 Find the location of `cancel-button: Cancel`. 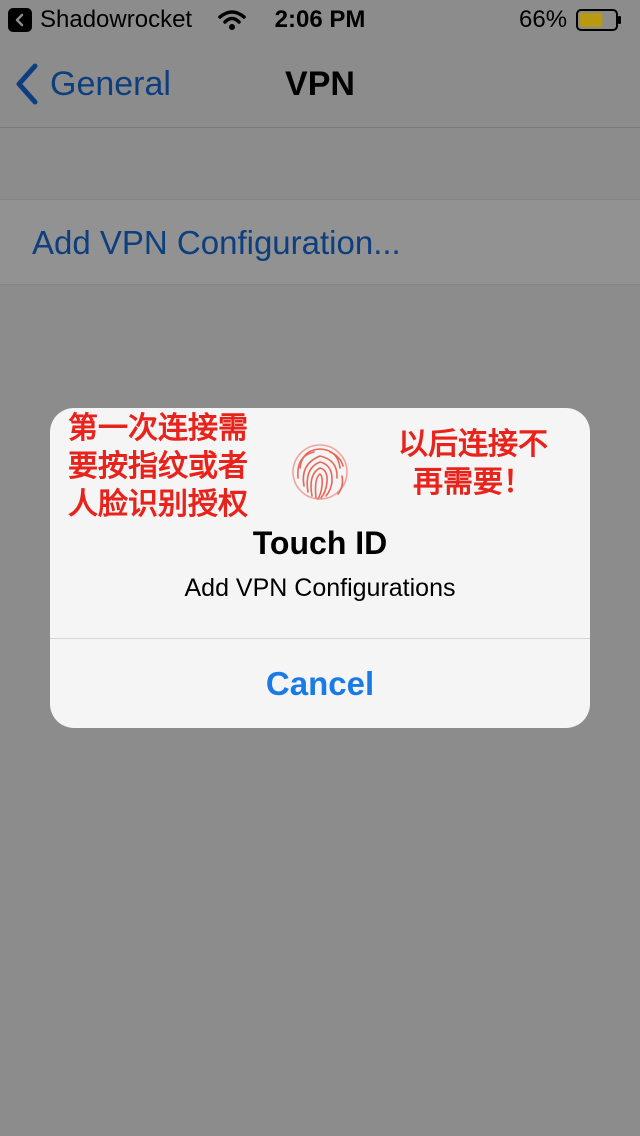

cancel-button: Cancel is located at coordinates (320, 683).